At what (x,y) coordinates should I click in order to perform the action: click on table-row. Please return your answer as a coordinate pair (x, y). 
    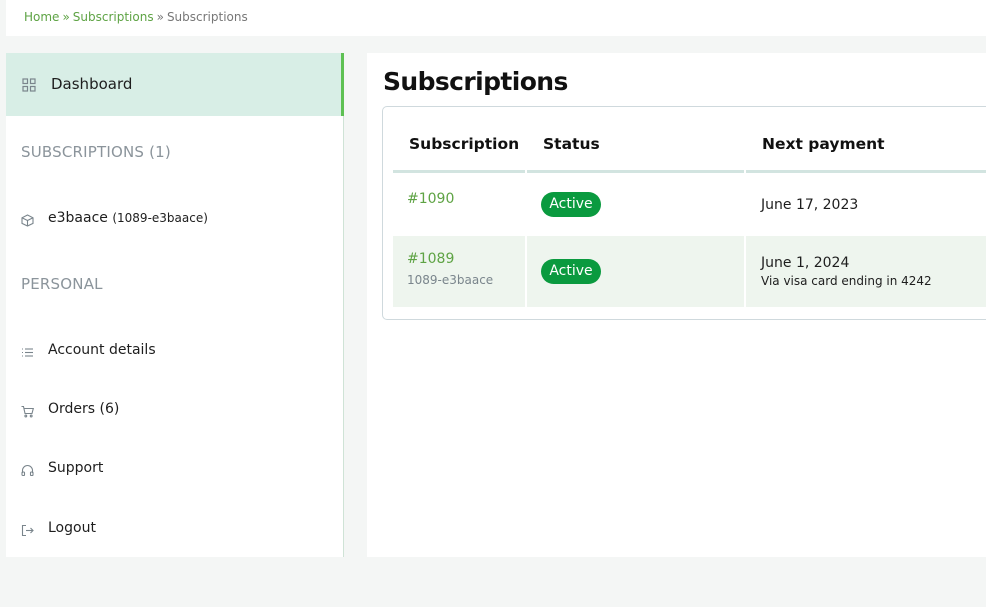
    Looking at the image, I should click on (689, 271).